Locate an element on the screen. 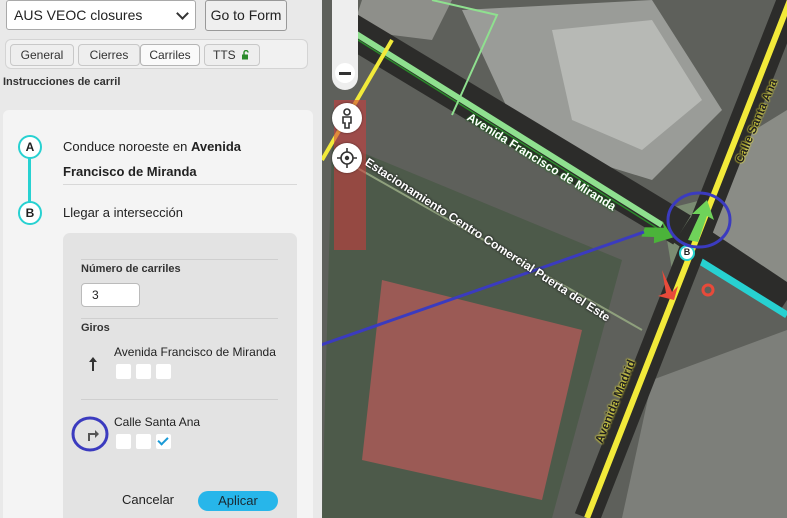 The height and width of the screenshot is (518, 787). go-to-form-button: Go to Form is located at coordinates (246, 15).